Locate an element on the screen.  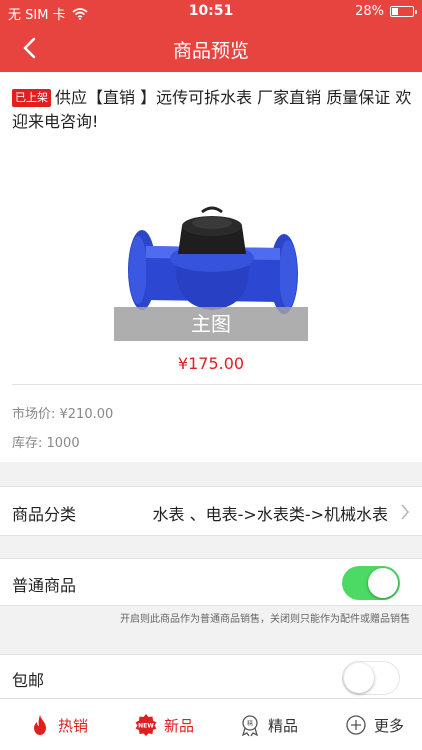
status-bar: 无 SIM 卡 10:51 28% is located at coordinates (211, 12).